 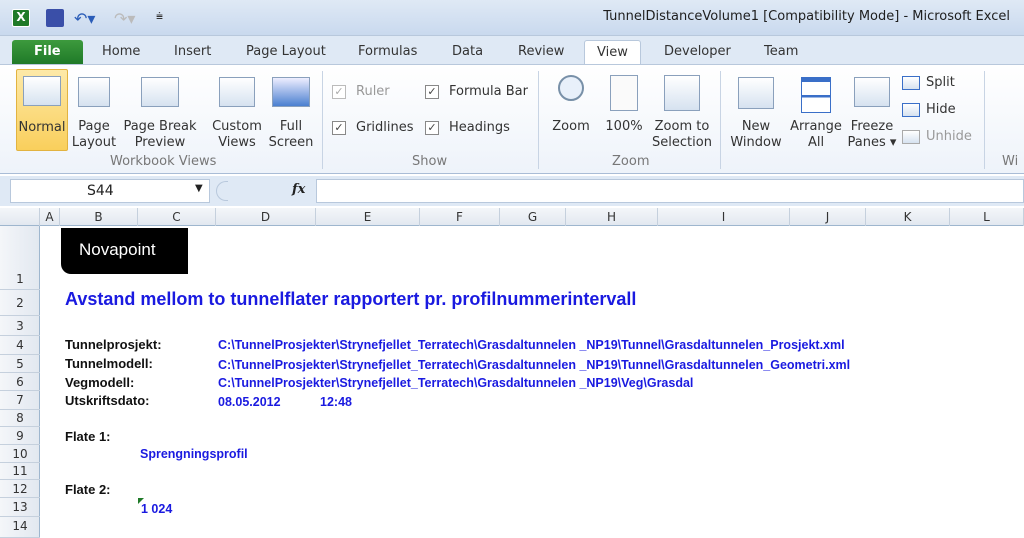 What do you see at coordinates (724, 217) in the screenshot?
I see `column-header: I` at bounding box center [724, 217].